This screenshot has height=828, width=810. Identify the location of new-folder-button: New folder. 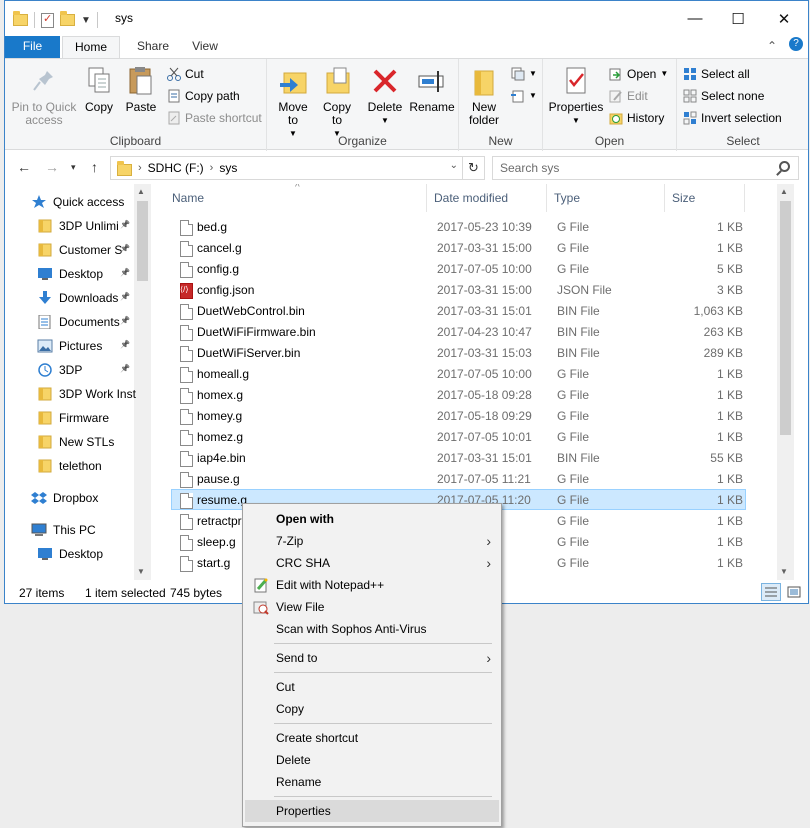
(484, 96).